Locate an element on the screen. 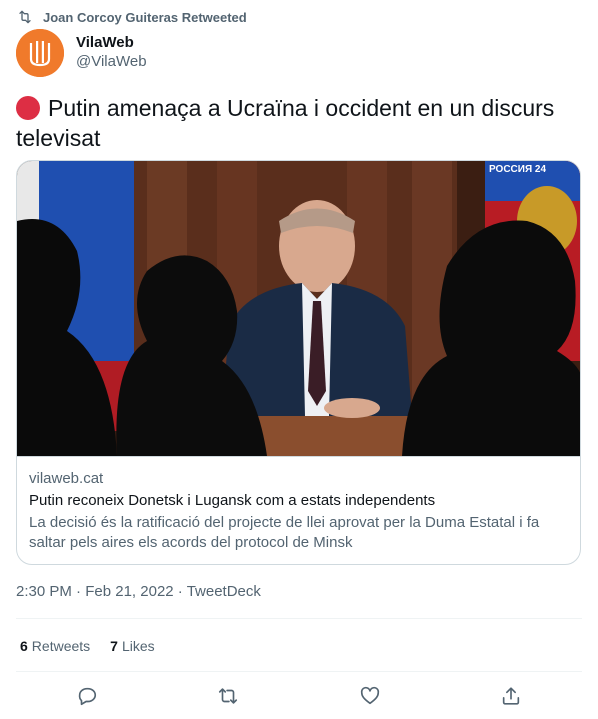 The height and width of the screenshot is (719, 598). retweet-context: Joan Corcoy Guiteras Retweeted is located at coordinates (132, 17).